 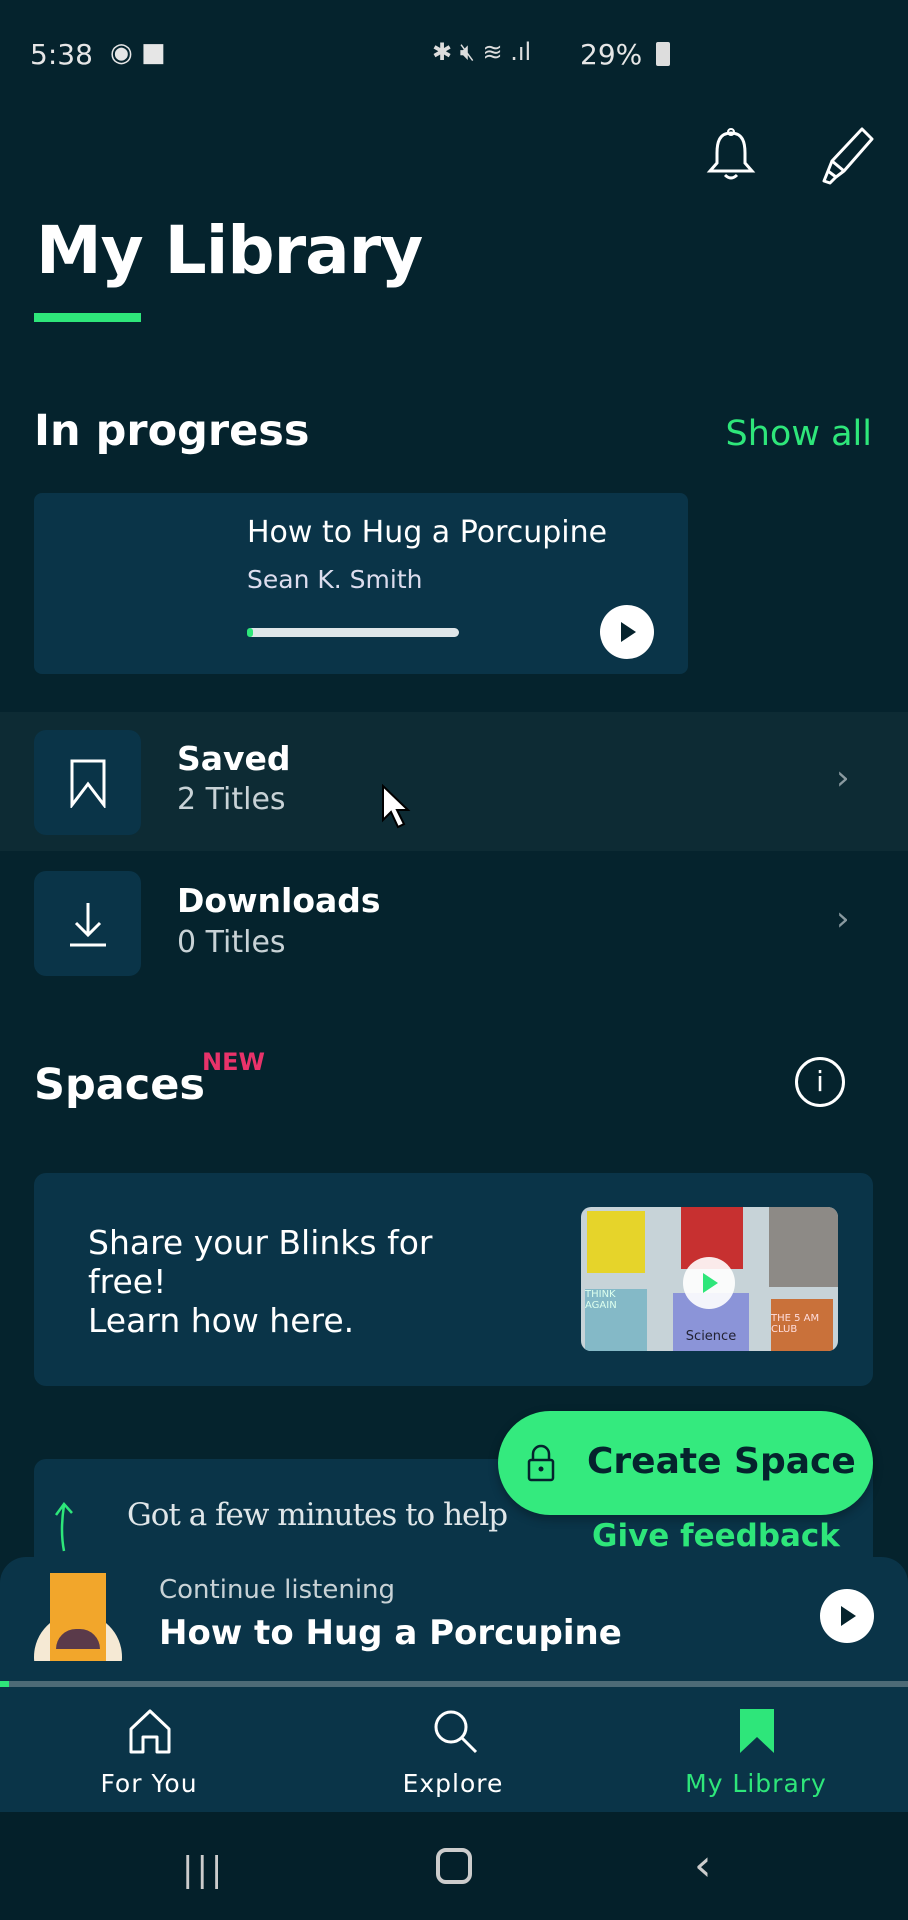 I want to click on status-time: 5:38, so click(x=61, y=54).